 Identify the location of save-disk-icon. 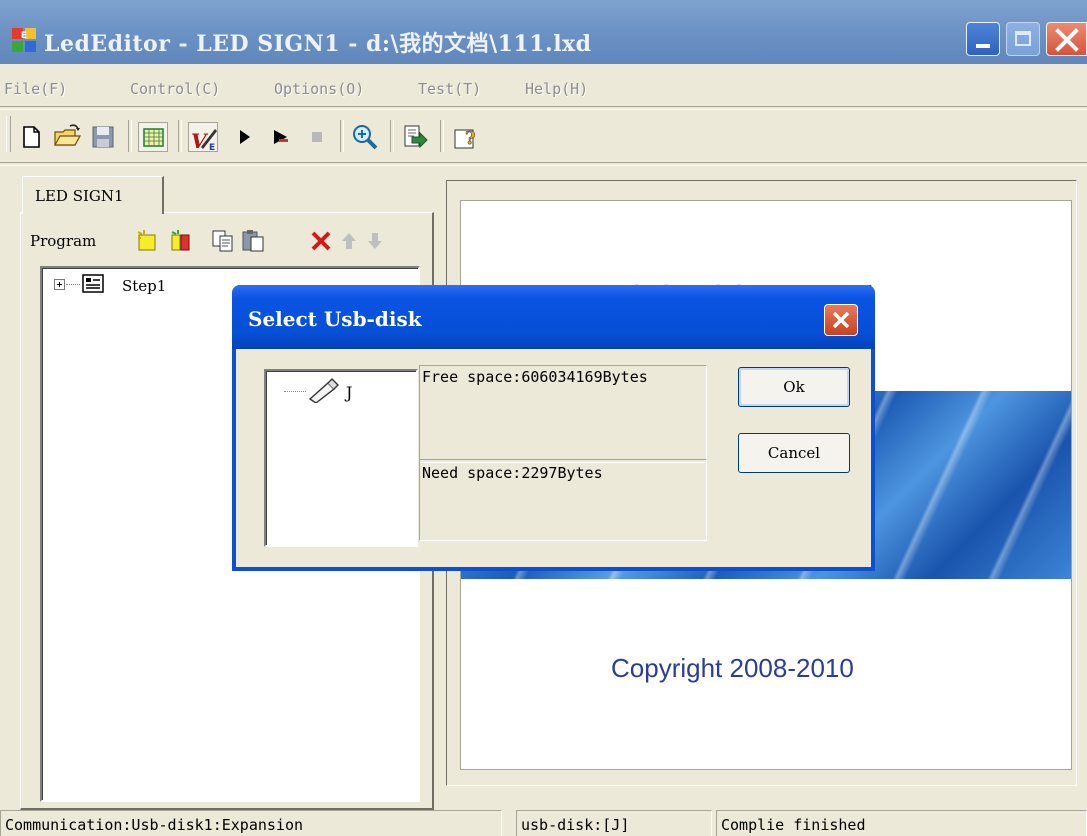
(103, 137).